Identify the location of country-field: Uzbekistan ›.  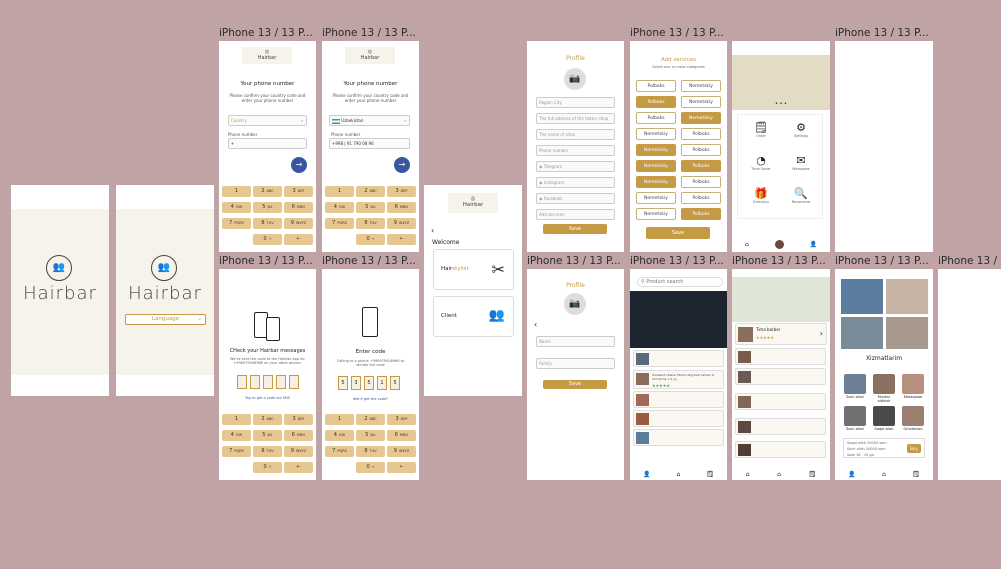
(369, 120).